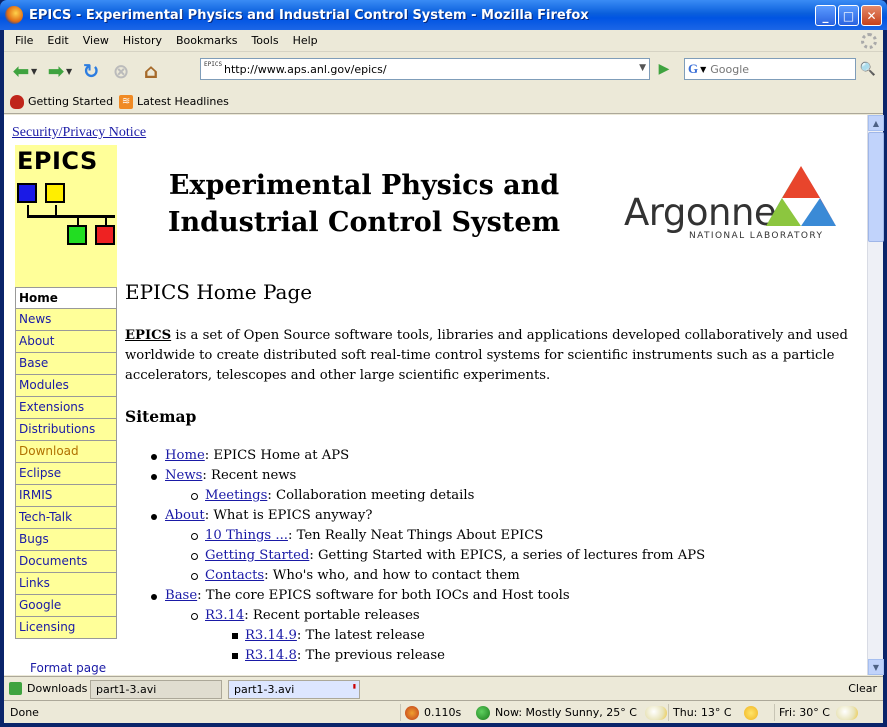  What do you see at coordinates (869, 41) in the screenshot?
I see `throbber-icon` at bounding box center [869, 41].